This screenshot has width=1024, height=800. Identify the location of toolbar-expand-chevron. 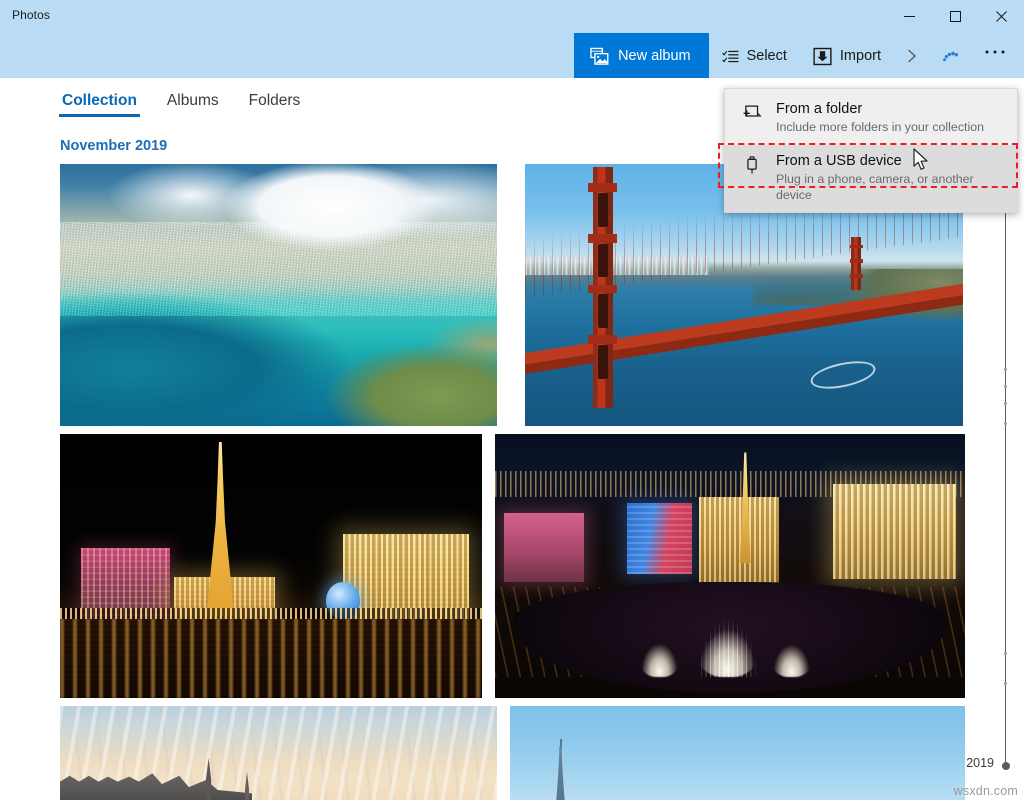
(912, 56).